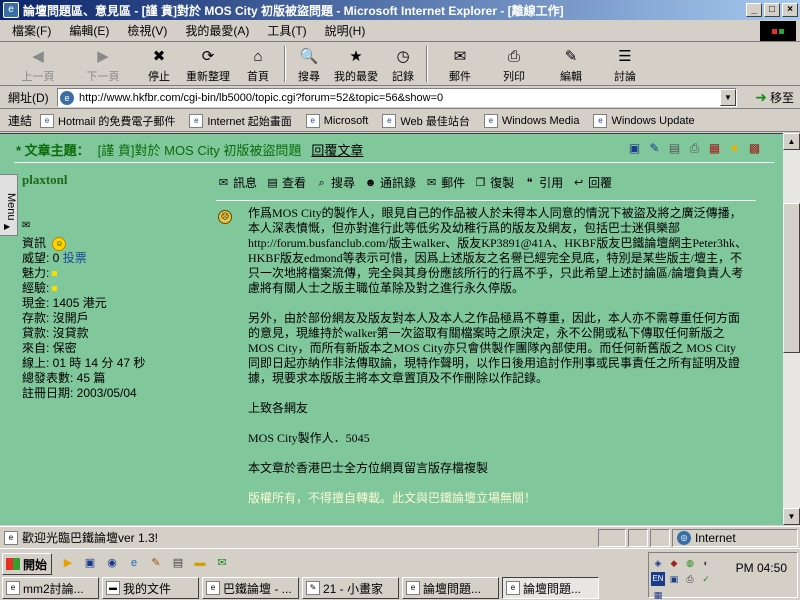 Image resolution: width=800 pixels, height=600 pixels. Describe the element at coordinates (706, 579) in the screenshot. I see `update-icon: ✓` at that location.